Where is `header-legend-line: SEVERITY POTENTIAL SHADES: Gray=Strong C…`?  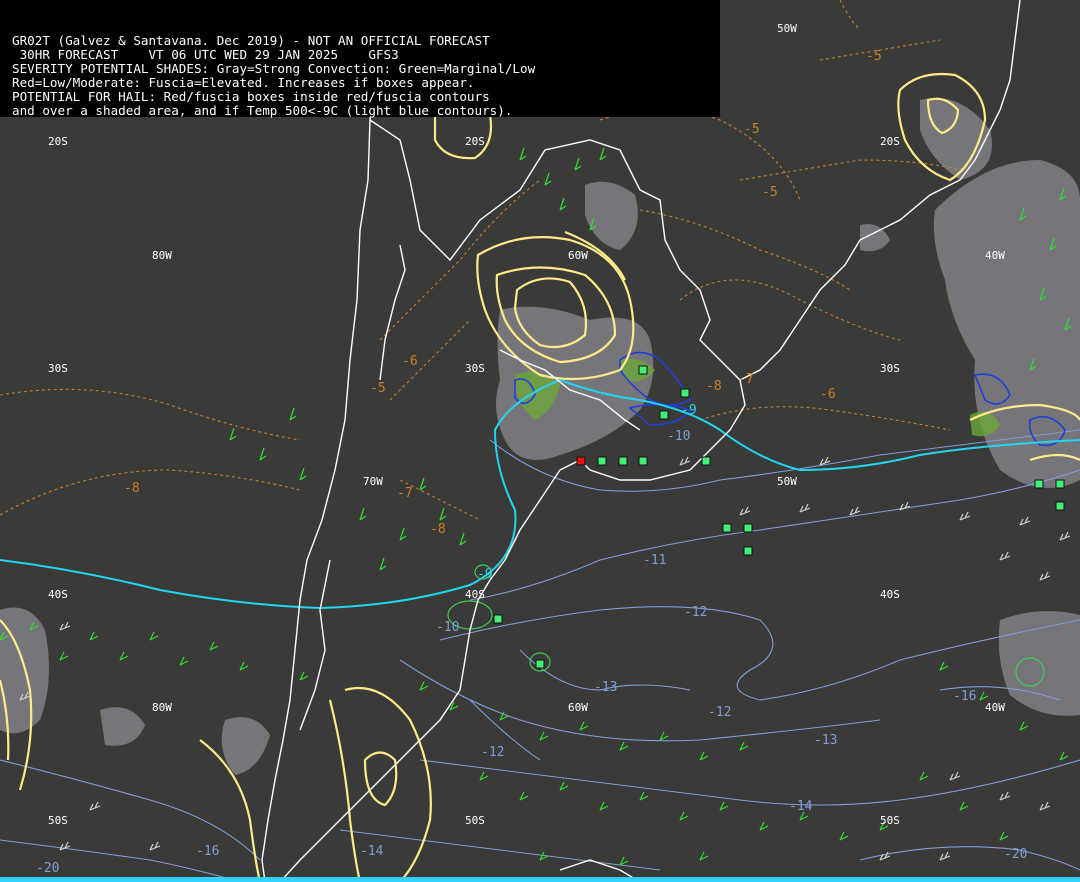
header-legend-line: SEVERITY POTENTIAL SHADES: Gray=Strong C… is located at coordinates (274, 68).